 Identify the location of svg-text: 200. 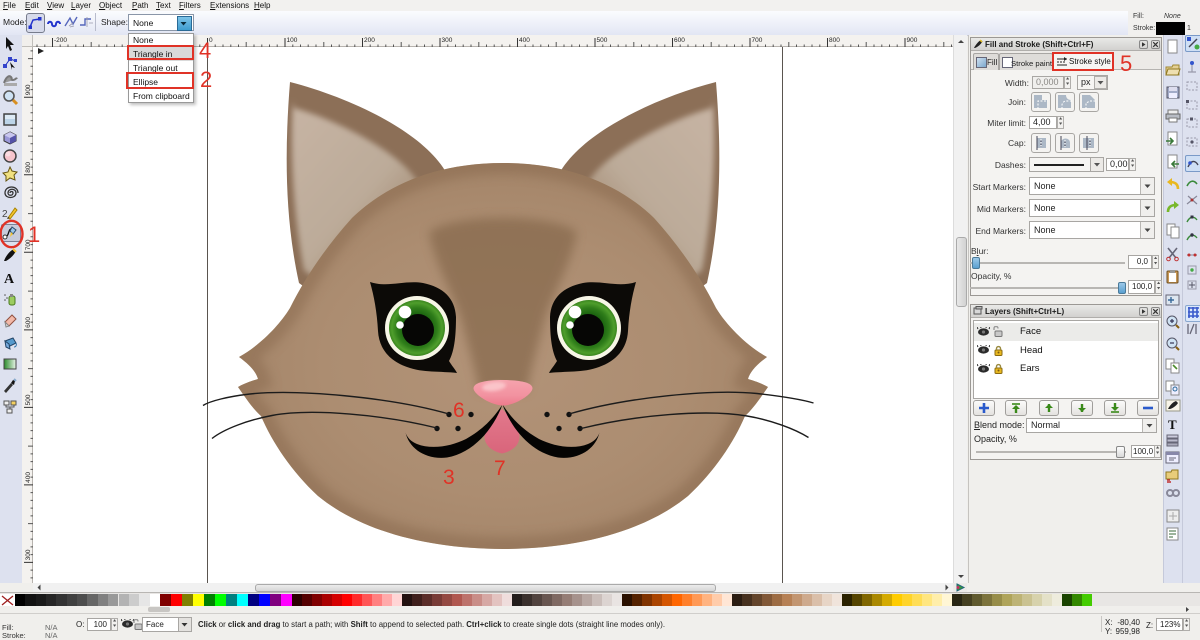
(369, 40).